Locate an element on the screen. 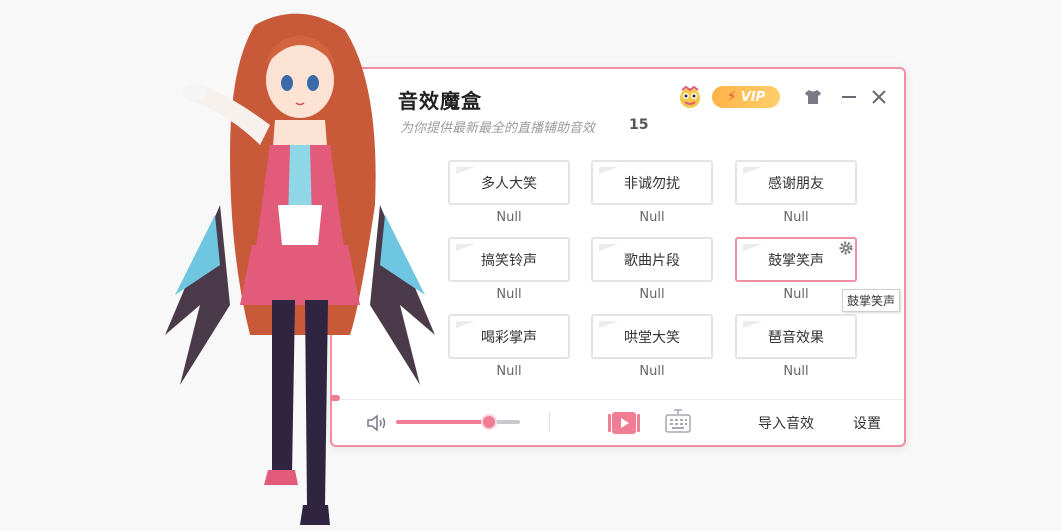  sound-label: 非诚勿扰 is located at coordinates (652, 183).